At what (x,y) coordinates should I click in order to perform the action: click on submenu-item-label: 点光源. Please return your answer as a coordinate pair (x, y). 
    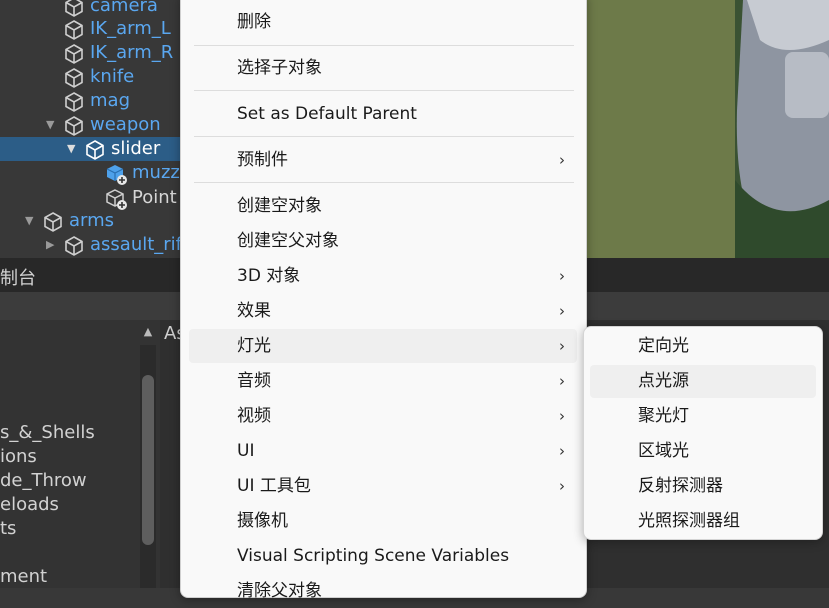
    Looking at the image, I should click on (663, 381).